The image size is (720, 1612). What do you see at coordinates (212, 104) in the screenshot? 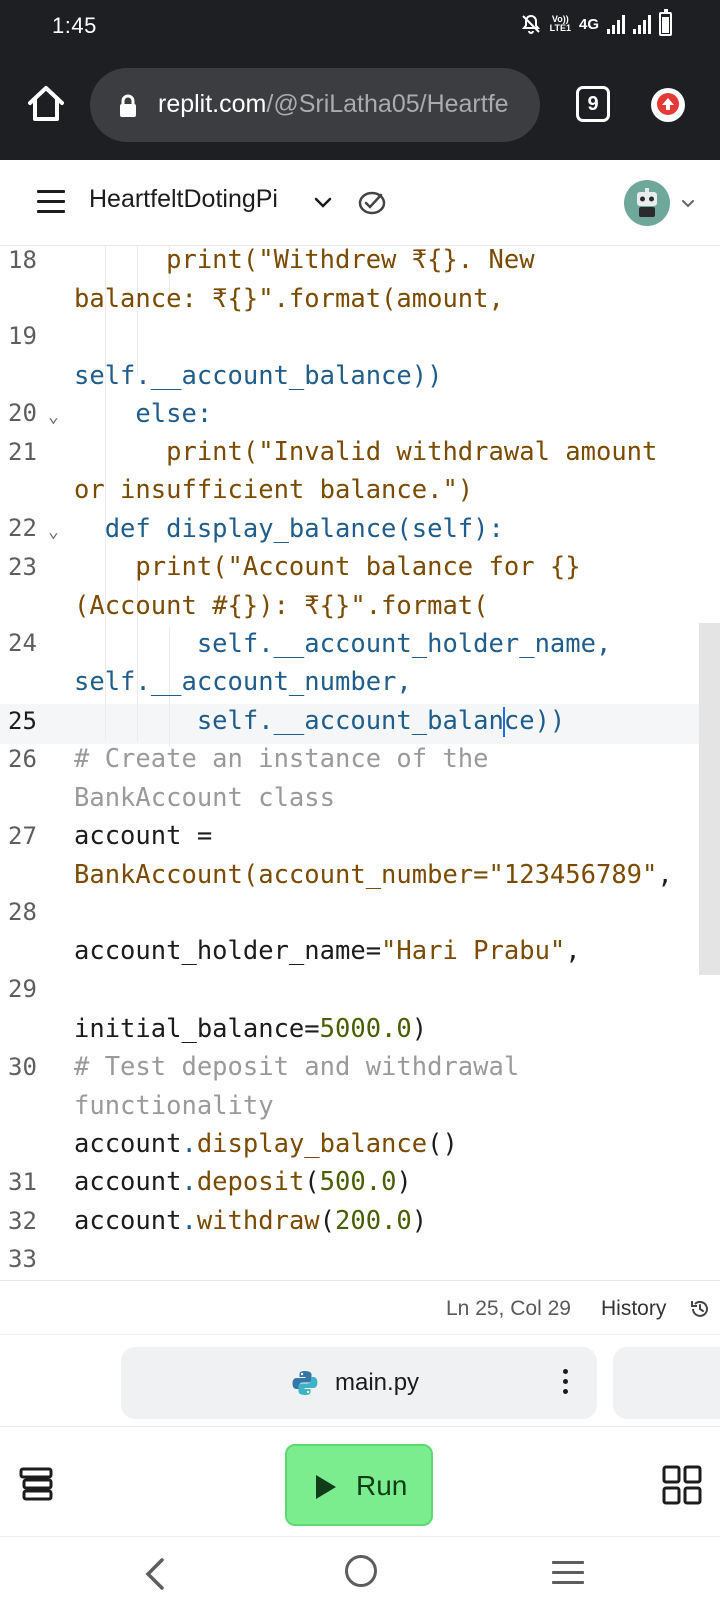
I see `url-domain: replit.com` at bounding box center [212, 104].